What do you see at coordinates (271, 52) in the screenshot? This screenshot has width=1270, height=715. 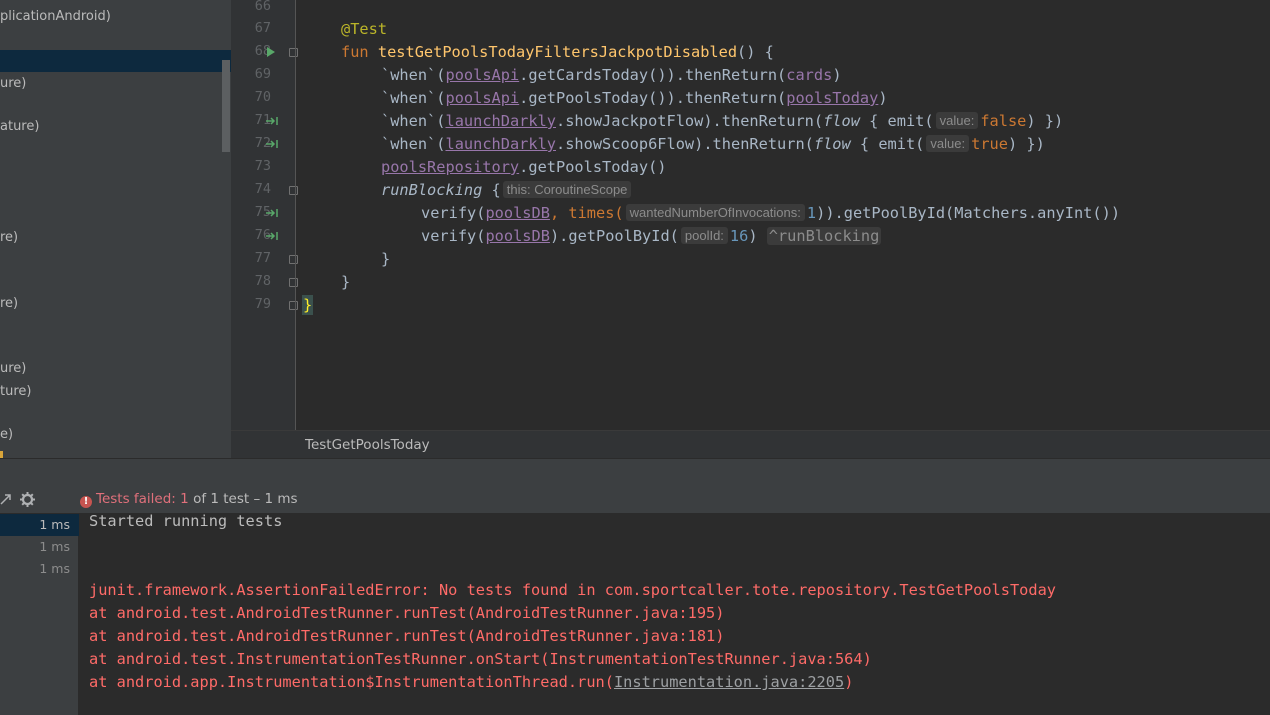 I see `run-test-icon` at bounding box center [271, 52].